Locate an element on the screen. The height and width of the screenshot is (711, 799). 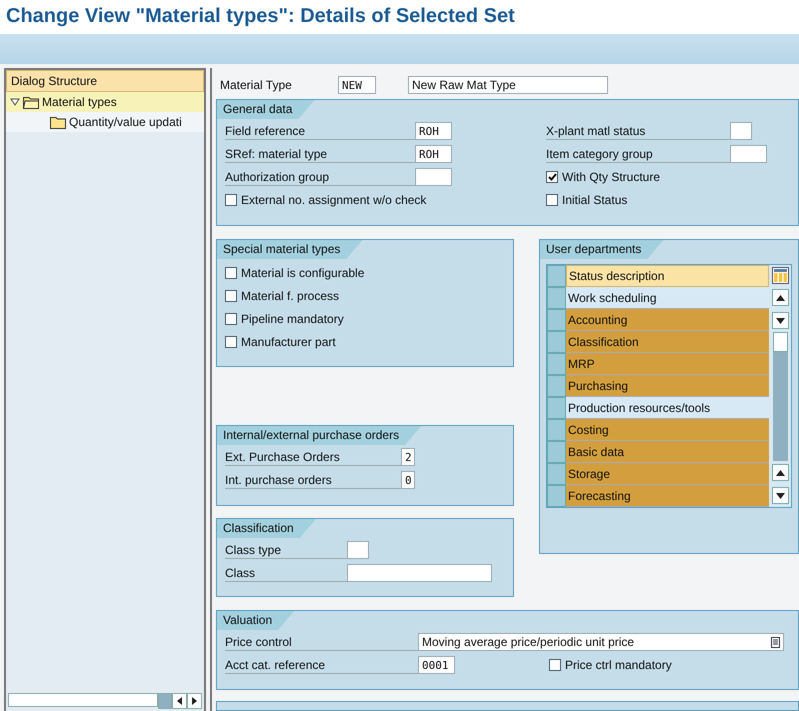
checkbox-label: Manufacturer part is located at coordinates (288, 342).